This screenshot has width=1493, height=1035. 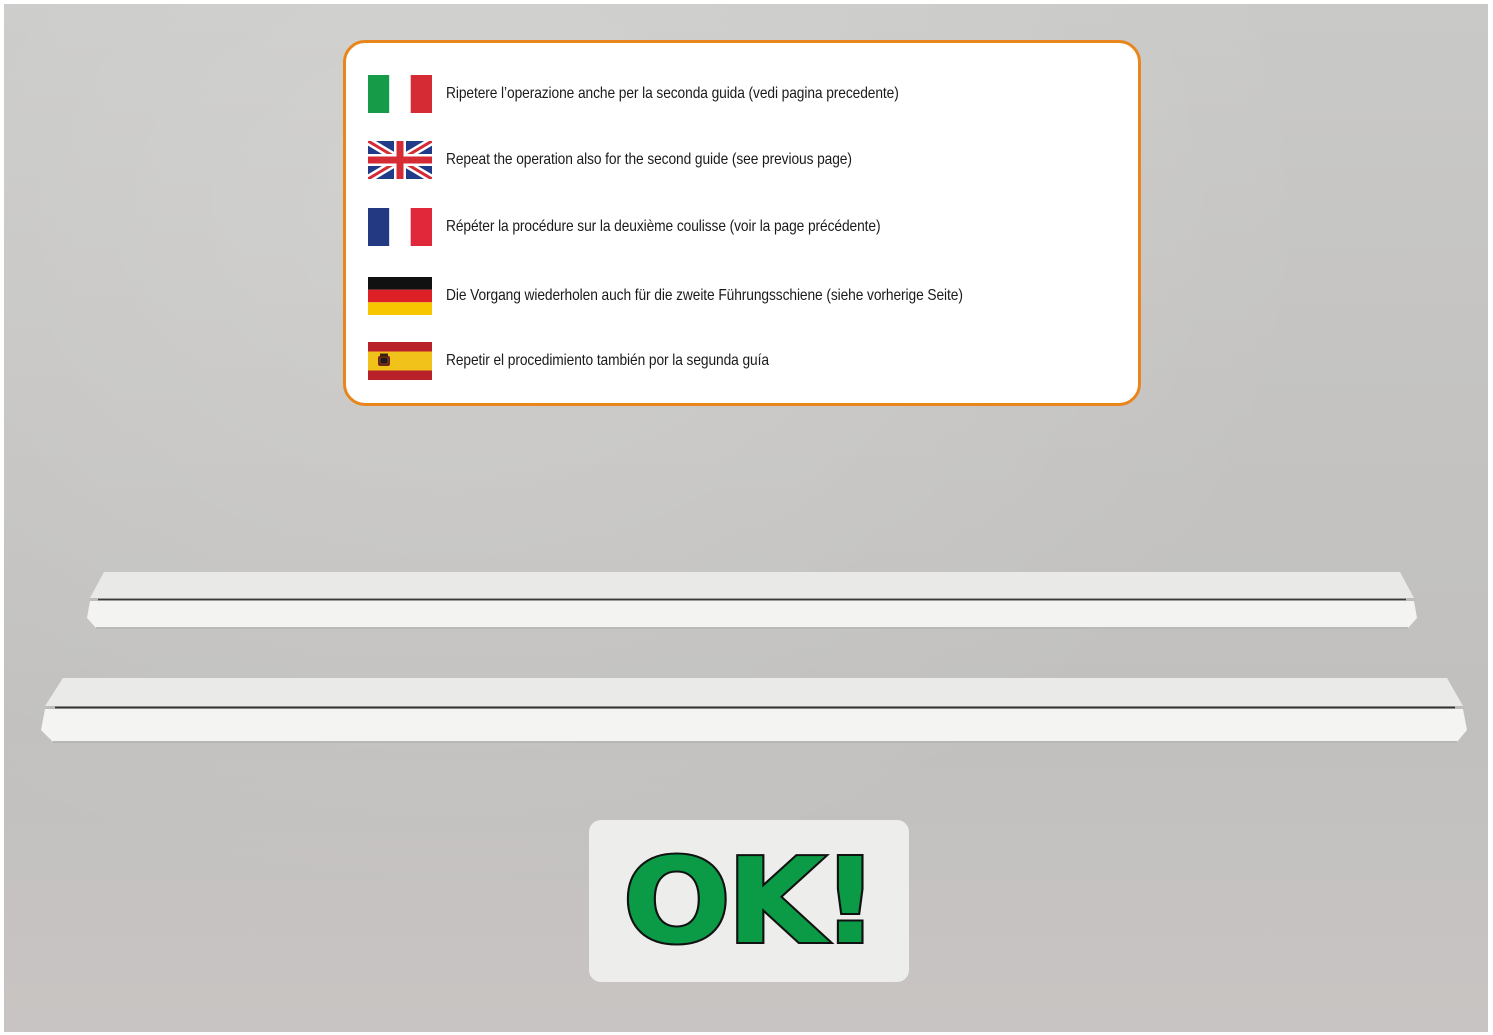 What do you see at coordinates (400, 361) in the screenshot?
I see `spain-flag-icon` at bounding box center [400, 361].